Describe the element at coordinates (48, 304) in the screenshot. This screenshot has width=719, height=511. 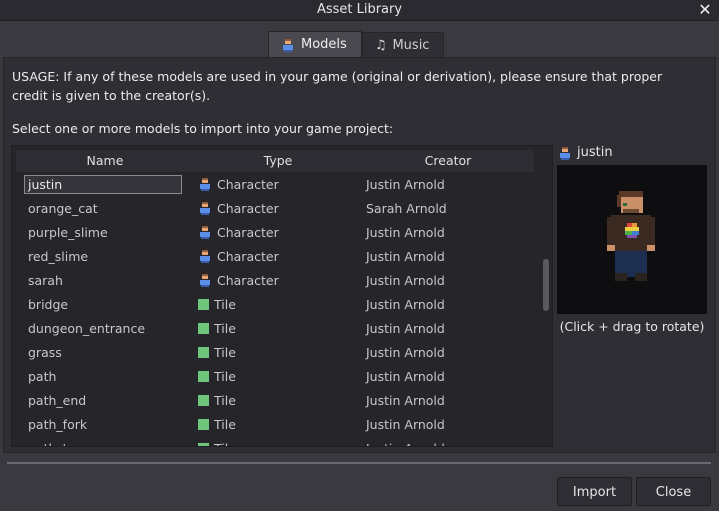
I see `row-name-text: bridge` at that location.